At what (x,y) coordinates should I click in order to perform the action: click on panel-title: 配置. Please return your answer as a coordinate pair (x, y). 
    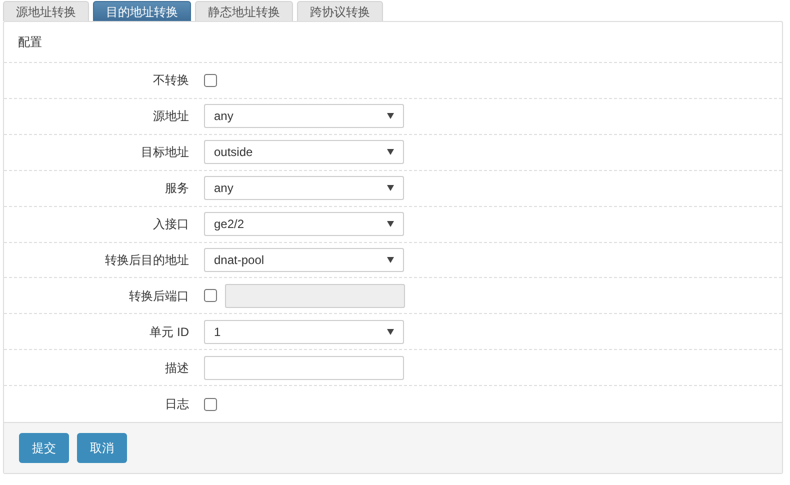
    Looking at the image, I should click on (30, 42).